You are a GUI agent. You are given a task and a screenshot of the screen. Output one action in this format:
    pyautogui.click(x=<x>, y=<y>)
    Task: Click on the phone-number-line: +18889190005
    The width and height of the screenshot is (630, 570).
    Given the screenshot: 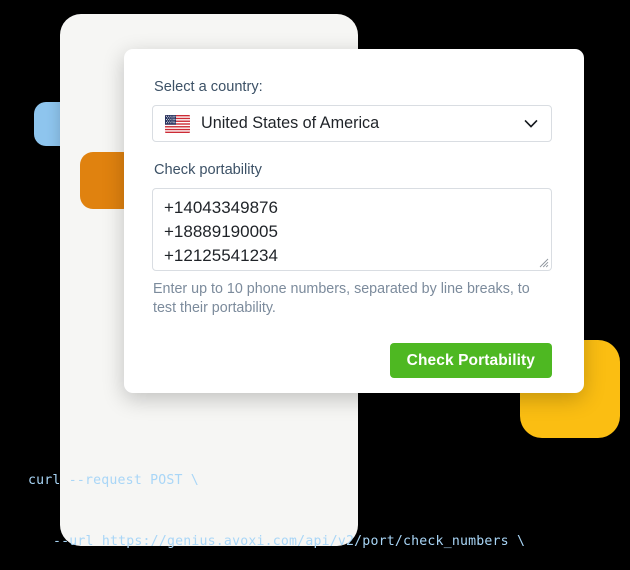 What is the action you would take?
    pyautogui.click(x=221, y=231)
    